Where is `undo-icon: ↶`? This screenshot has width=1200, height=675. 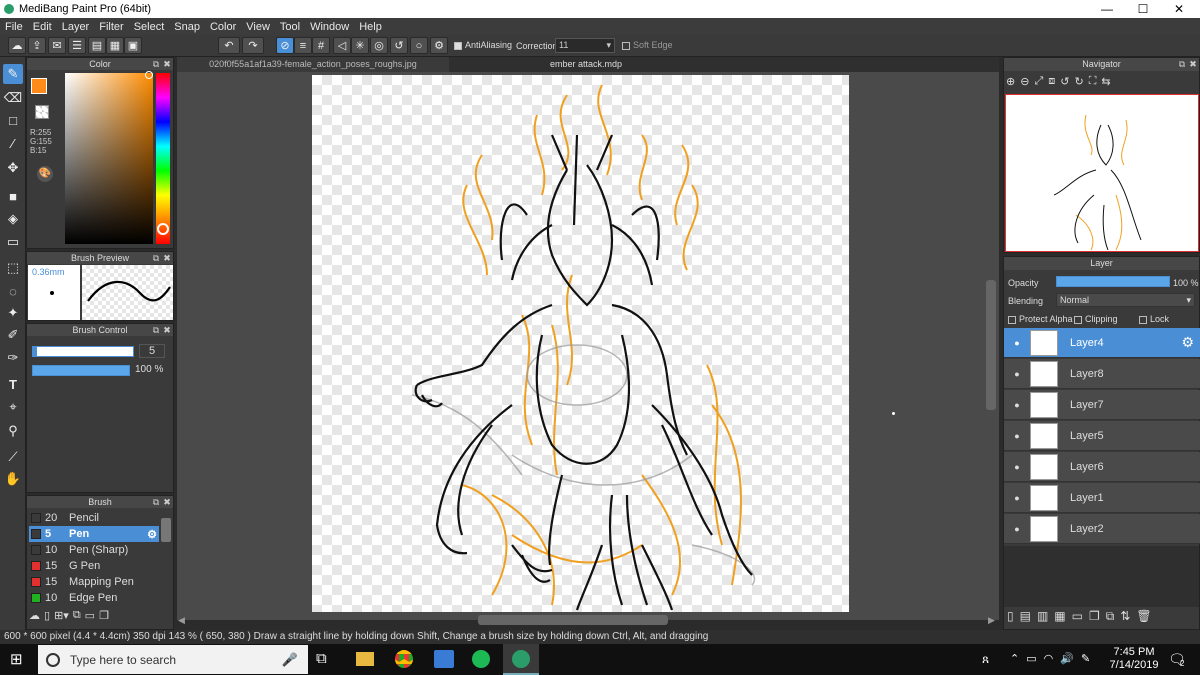
undo-icon: ↶ is located at coordinates (229, 45).